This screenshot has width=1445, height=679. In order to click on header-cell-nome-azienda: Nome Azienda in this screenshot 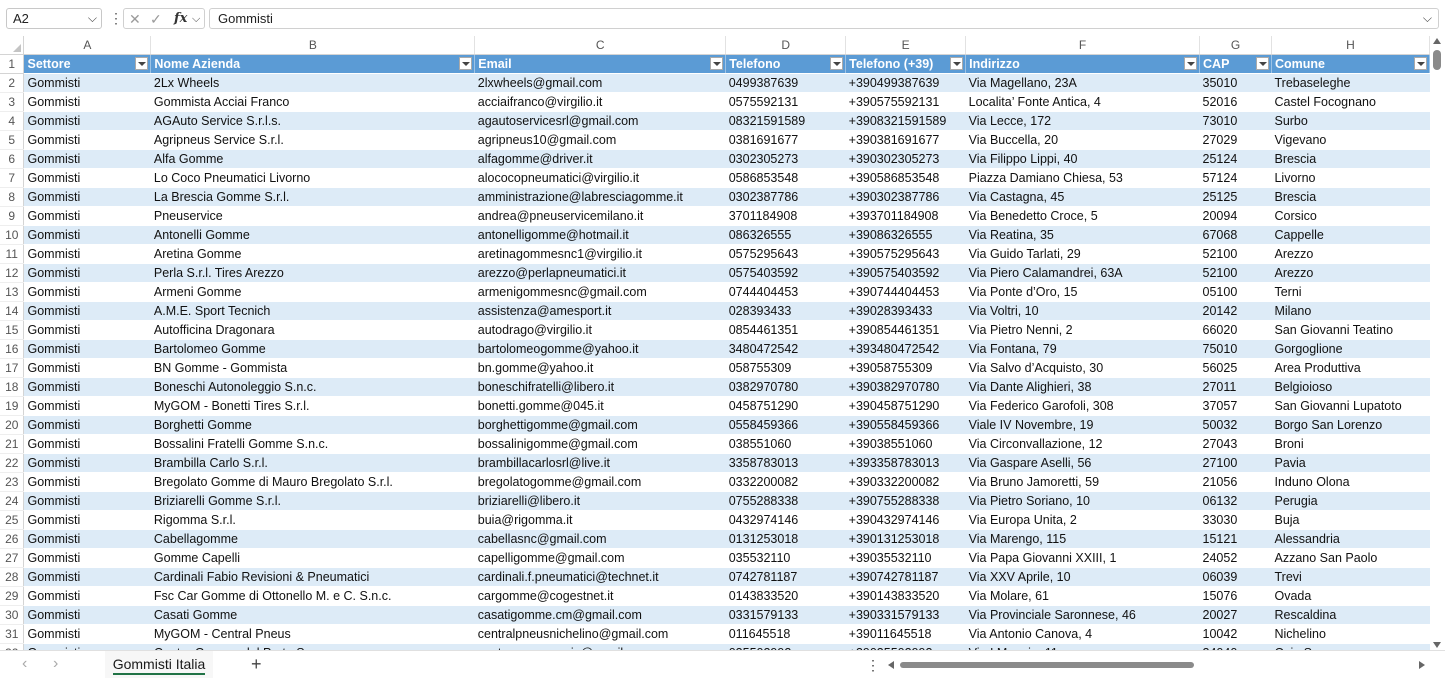, I will do `click(313, 64)`.